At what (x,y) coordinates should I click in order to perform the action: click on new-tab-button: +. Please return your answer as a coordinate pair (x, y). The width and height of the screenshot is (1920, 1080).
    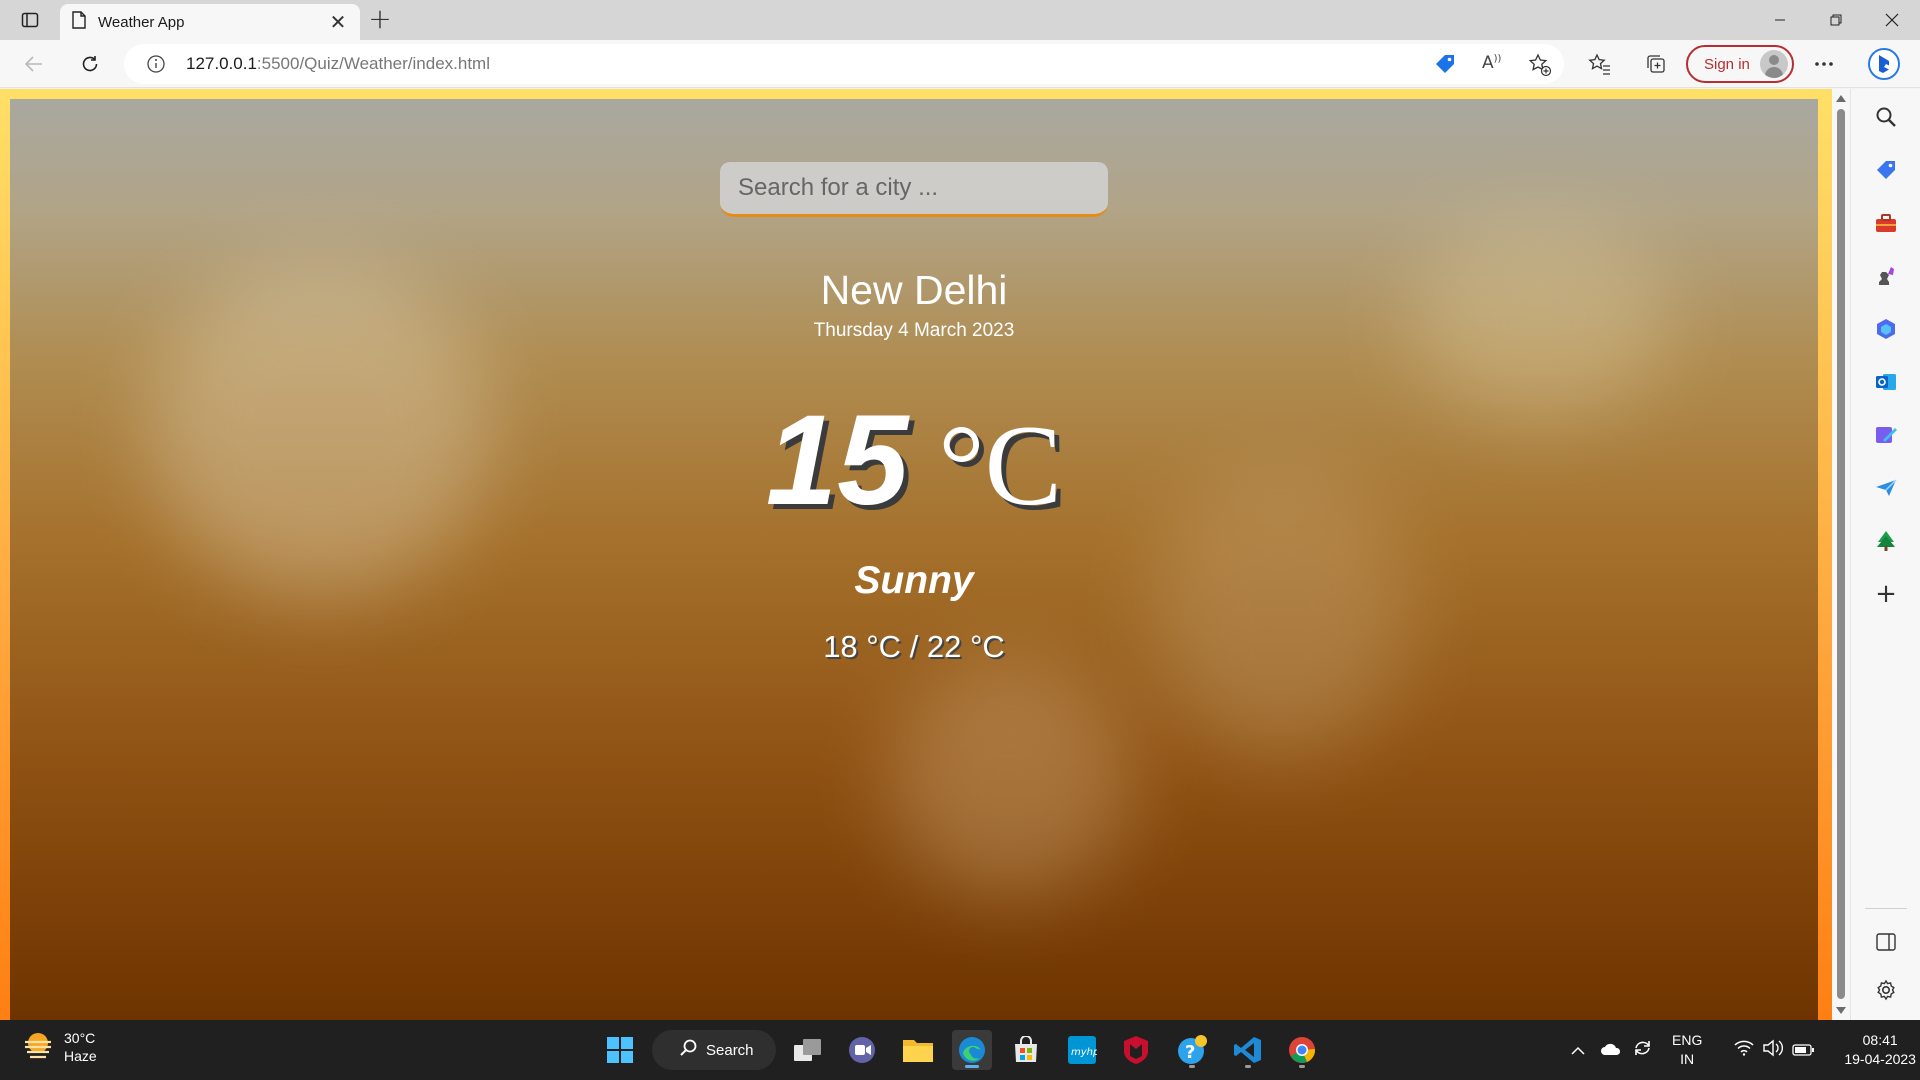
    Looking at the image, I should click on (380, 19).